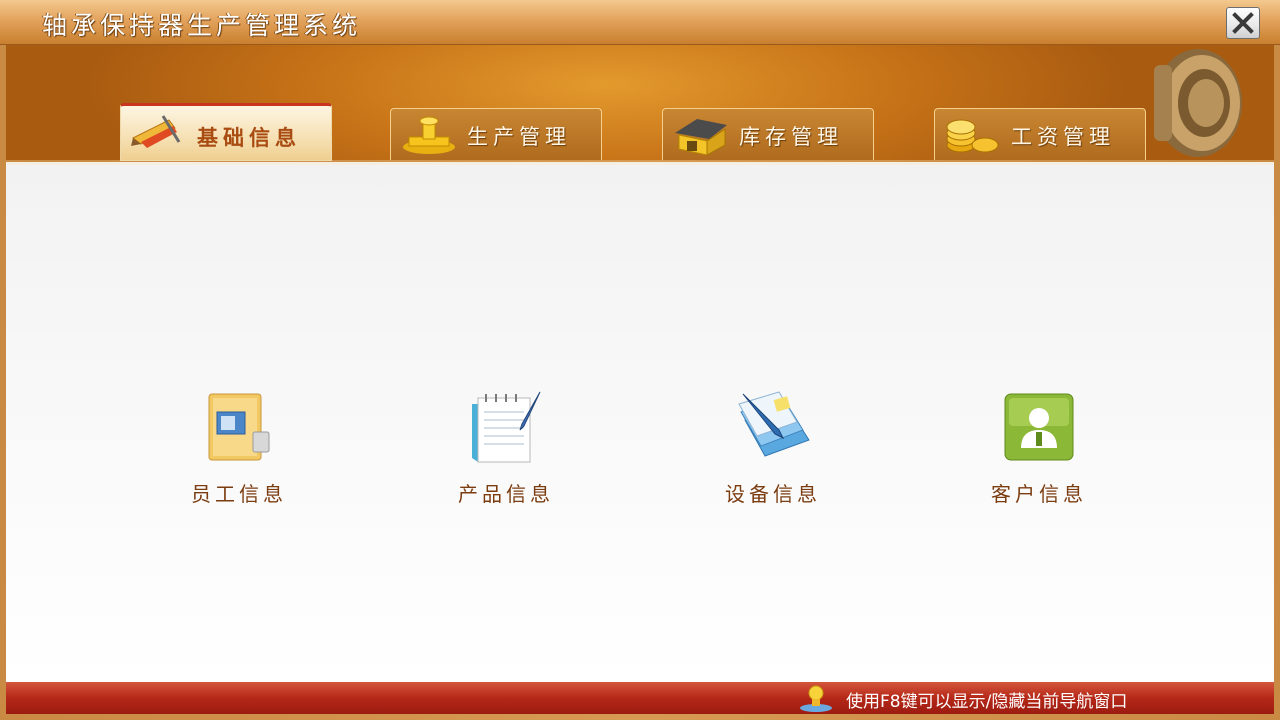 Image resolution: width=1280 pixels, height=720 pixels. Describe the element at coordinates (519, 137) in the screenshot. I see `tab-label: 生产管理` at that location.